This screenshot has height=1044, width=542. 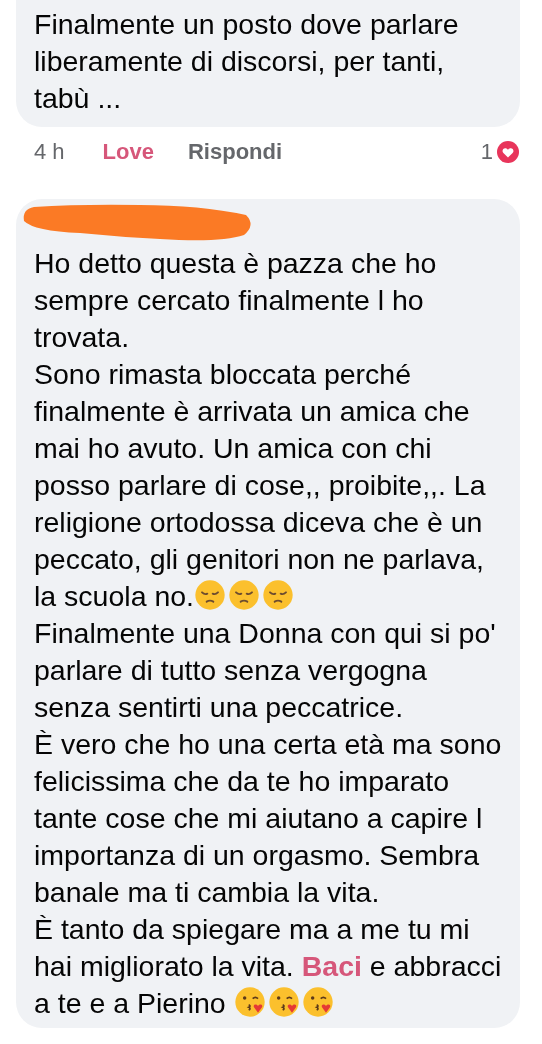 What do you see at coordinates (49, 152) in the screenshot?
I see `timestamp: 4 h` at bounding box center [49, 152].